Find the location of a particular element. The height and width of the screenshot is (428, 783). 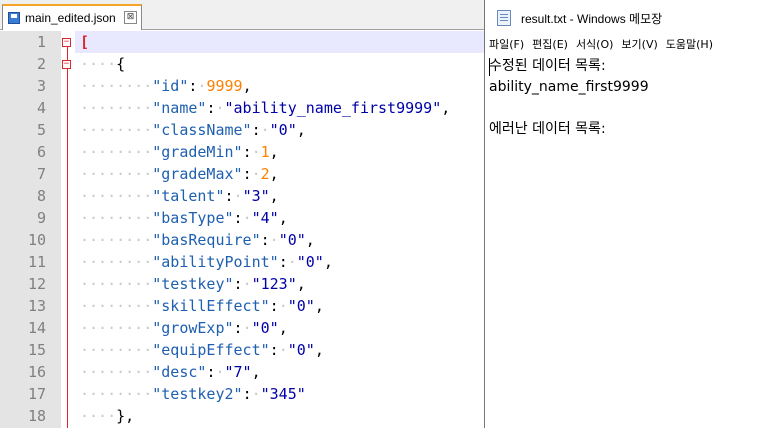

line-number: 16 is located at coordinates (36, 372).